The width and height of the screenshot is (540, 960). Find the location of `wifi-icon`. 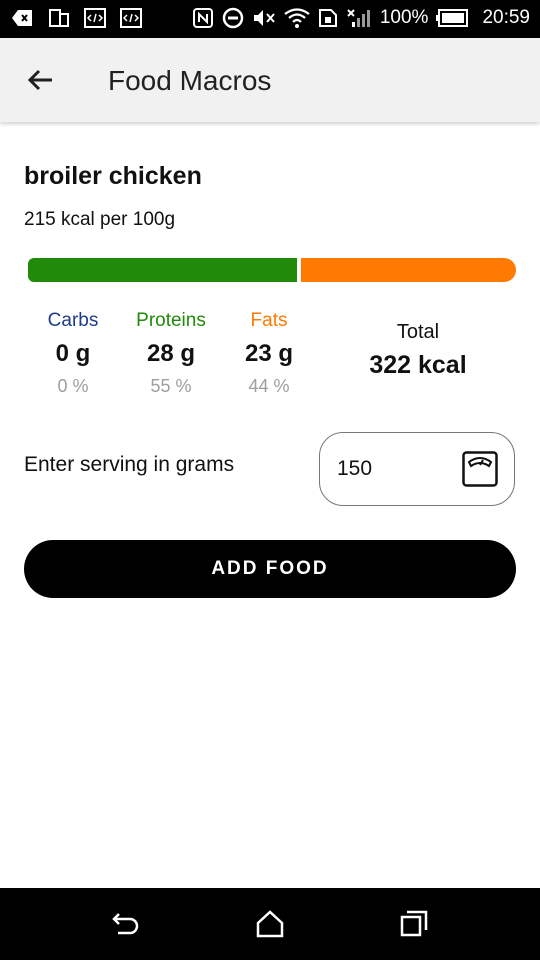

wifi-icon is located at coordinates (297, 18).